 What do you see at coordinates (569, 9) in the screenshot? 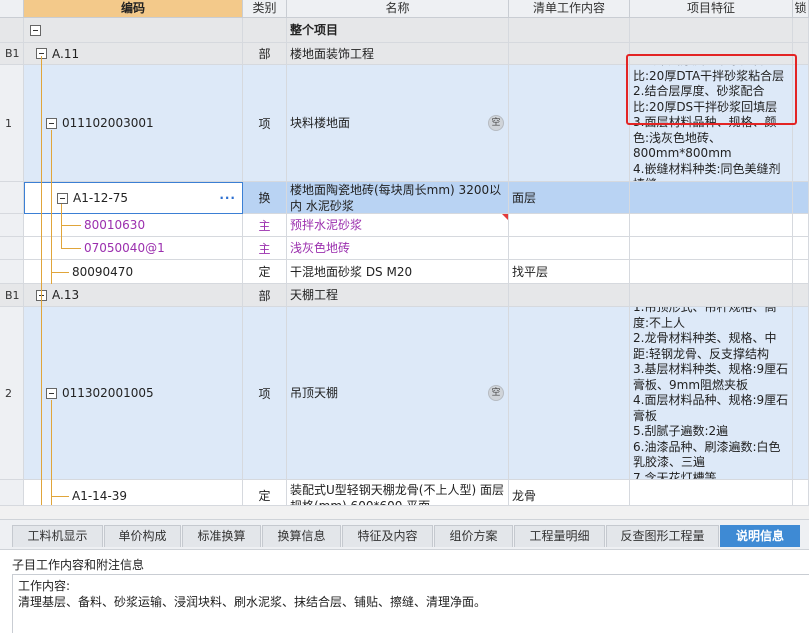
I see `header-content: 清单工作内容` at bounding box center [569, 9].